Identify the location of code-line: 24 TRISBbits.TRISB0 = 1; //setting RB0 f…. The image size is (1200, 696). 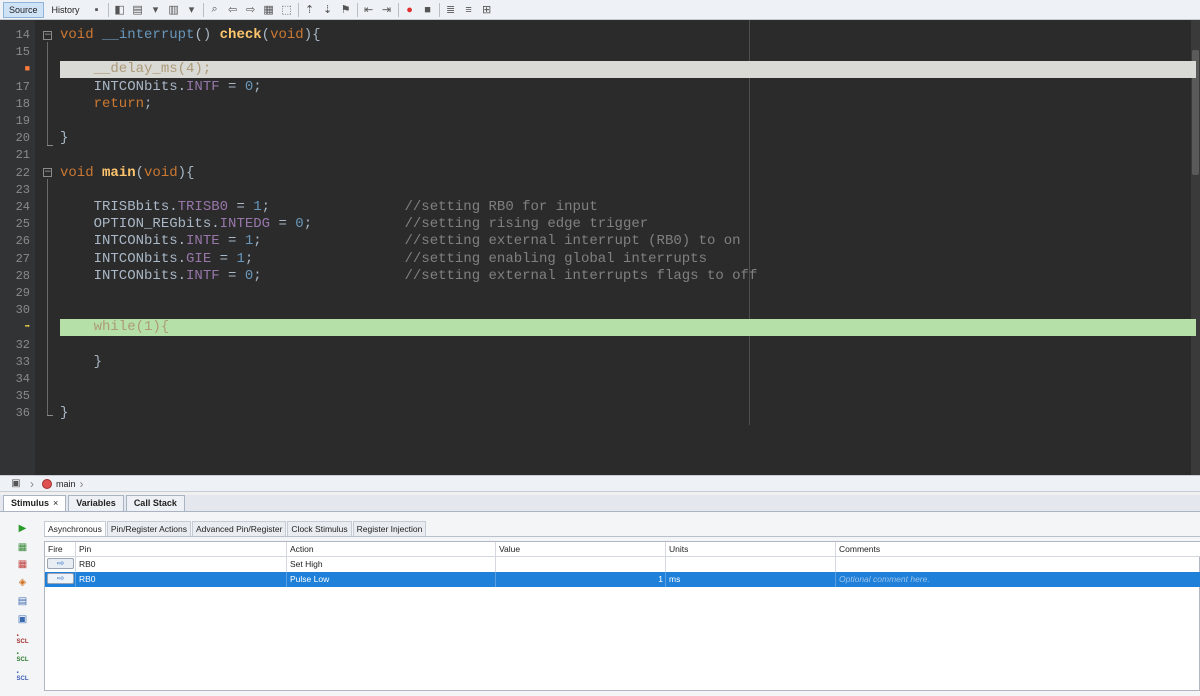
(600, 207).